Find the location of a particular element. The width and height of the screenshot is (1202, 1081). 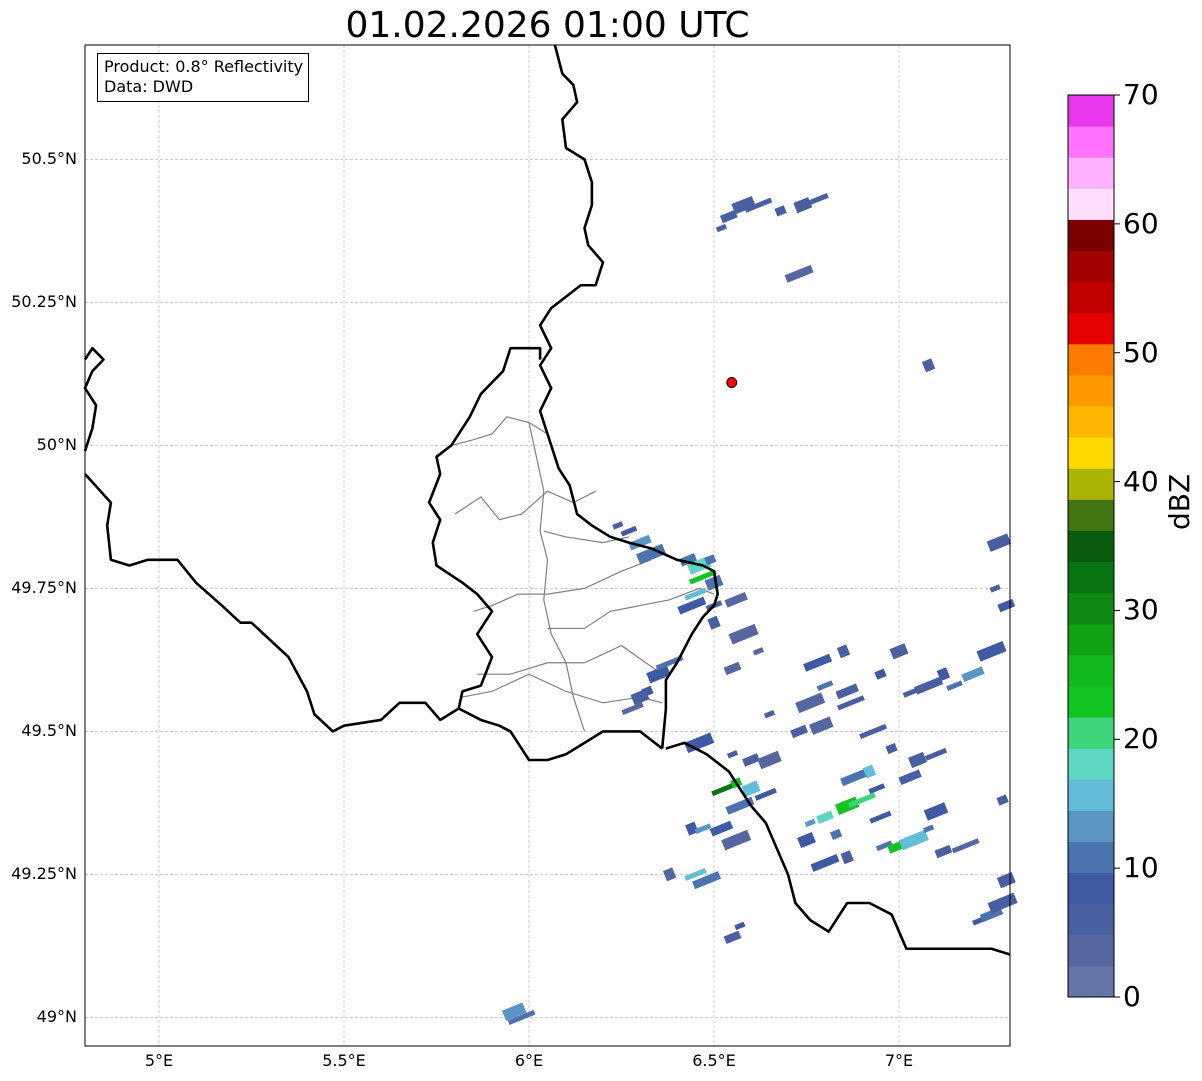

latitude-label: 49.5°N is located at coordinates (49, 731).